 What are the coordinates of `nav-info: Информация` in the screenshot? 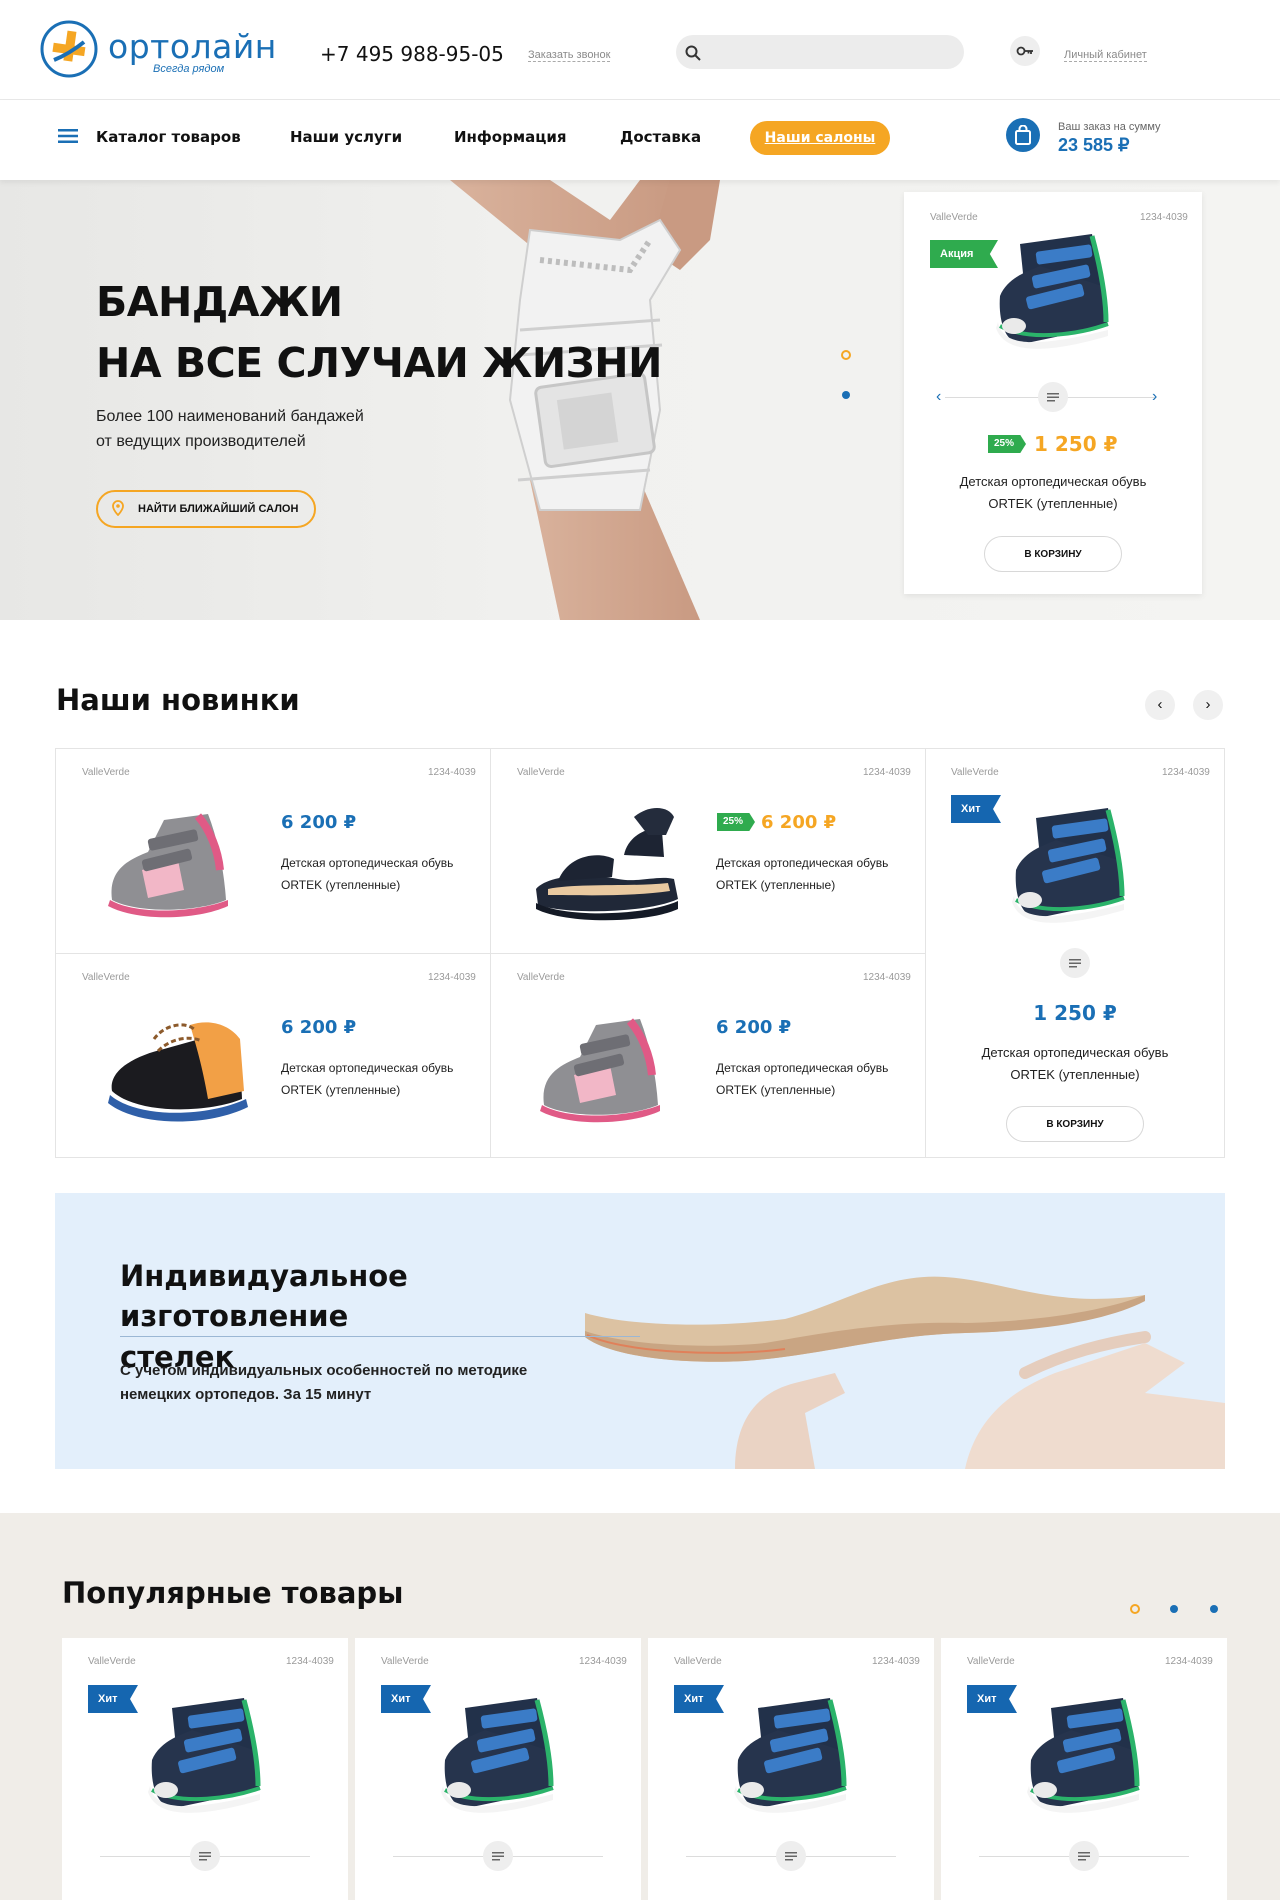 It's located at (510, 137).